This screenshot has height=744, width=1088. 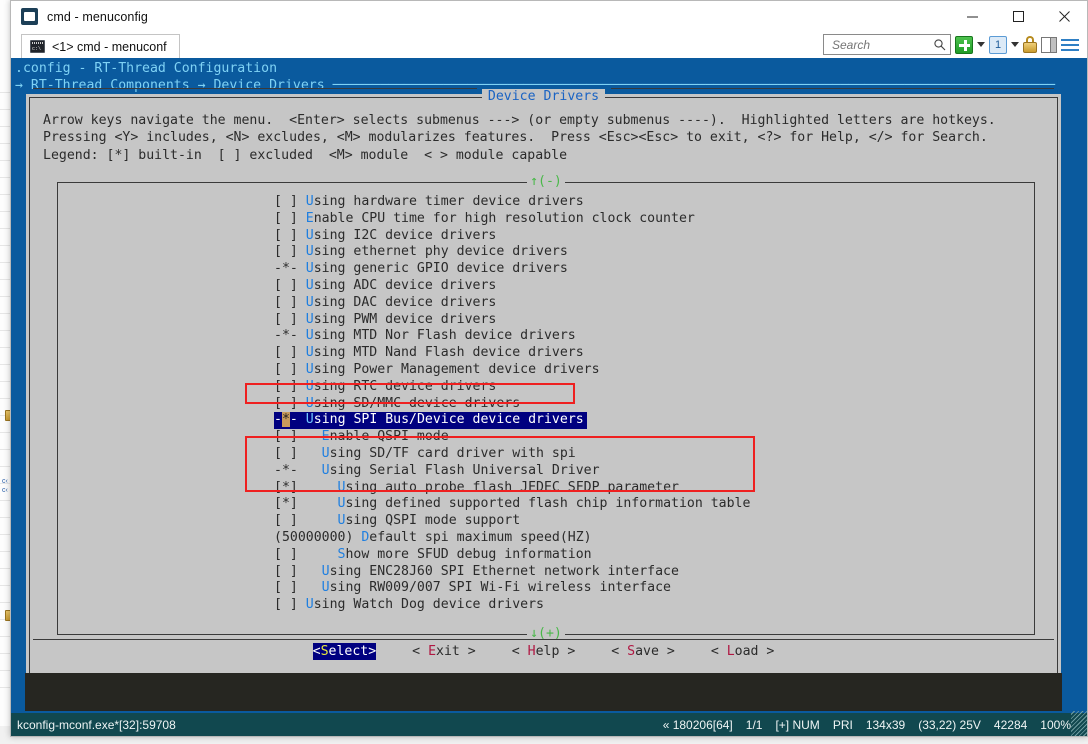 What do you see at coordinates (546, 454) in the screenshot?
I see `menu-item: [ ] Using SD/TF card driver with spi` at bounding box center [546, 454].